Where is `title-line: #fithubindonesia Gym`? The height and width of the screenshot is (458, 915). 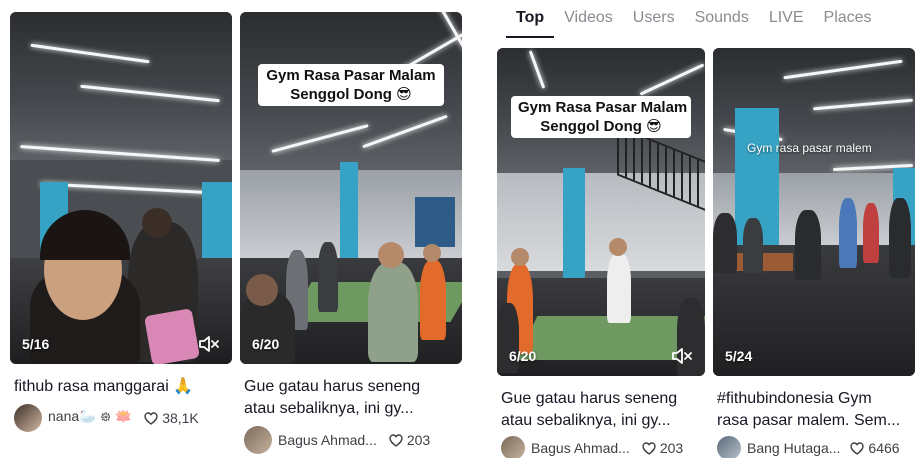 title-line: #fithubindonesia Gym is located at coordinates (794, 398).